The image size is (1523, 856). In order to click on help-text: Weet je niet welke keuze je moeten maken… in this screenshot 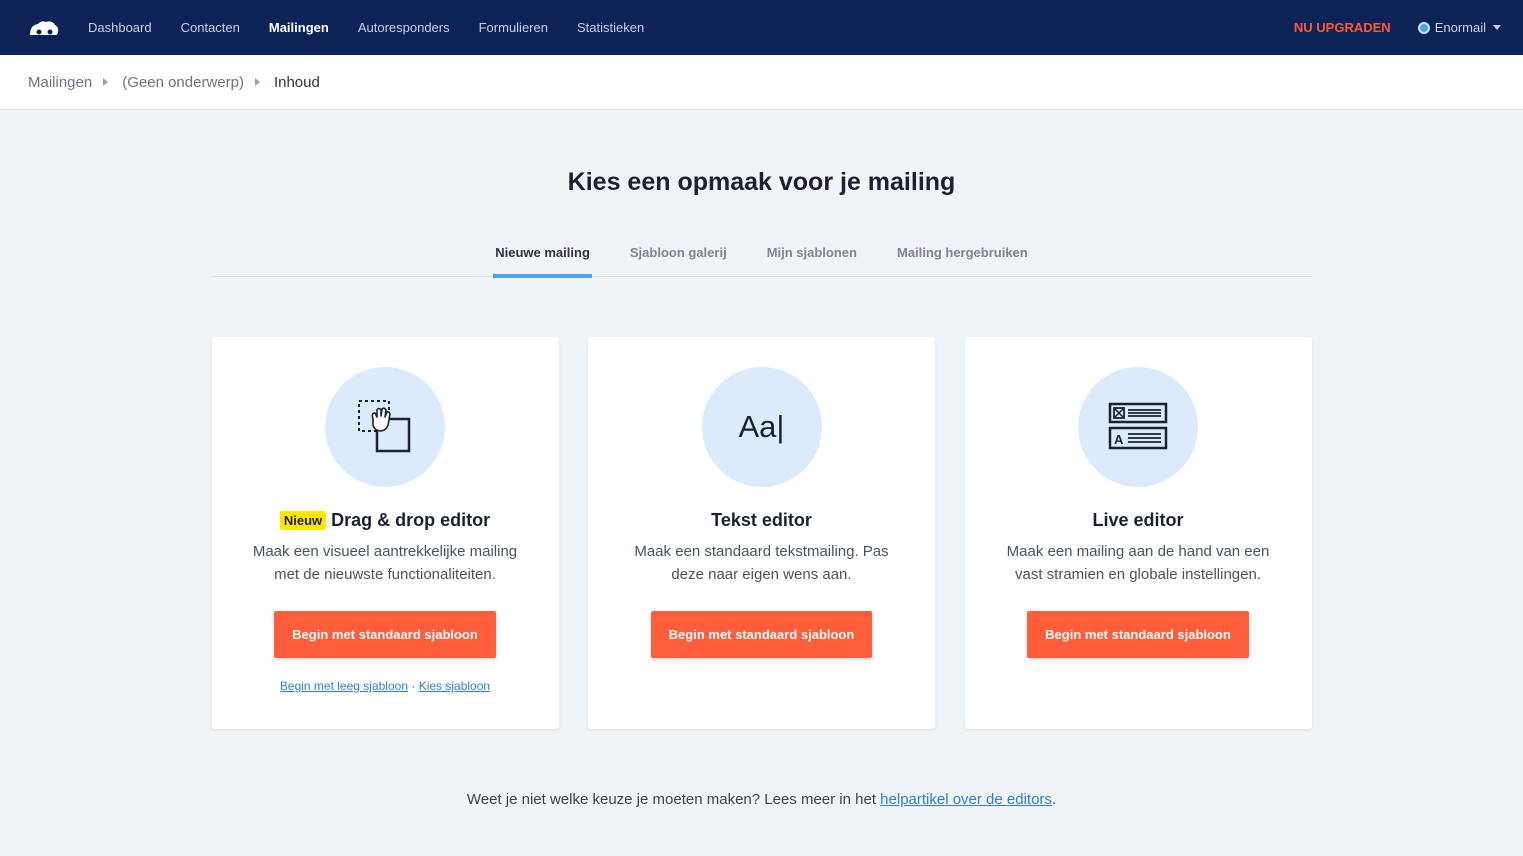, I will do `click(761, 799)`.